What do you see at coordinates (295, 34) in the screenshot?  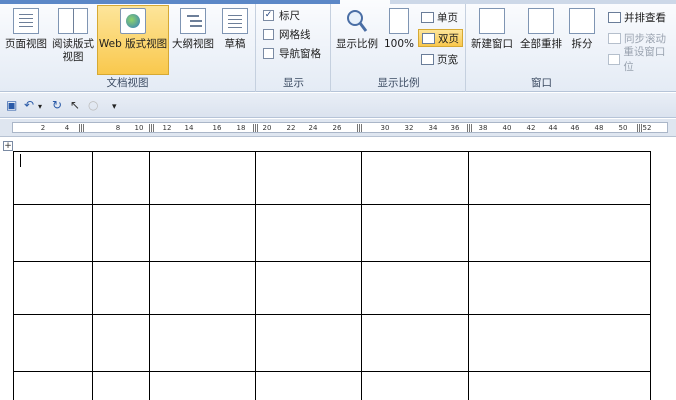 I see `gridlines-checkbox-label: 网格线` at bounding box center [295, 34].